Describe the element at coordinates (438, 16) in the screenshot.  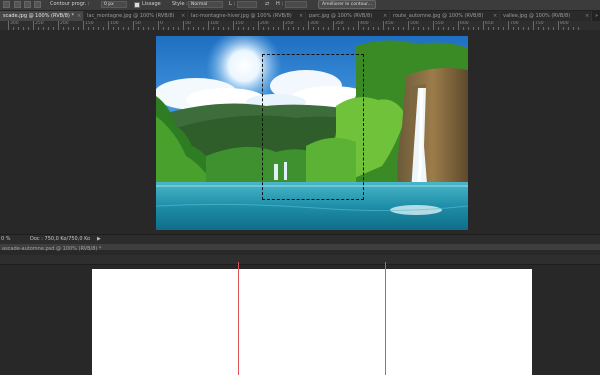
I see `tab-label: route_automne.jpg @ 100% (RVB/8)` at that location.